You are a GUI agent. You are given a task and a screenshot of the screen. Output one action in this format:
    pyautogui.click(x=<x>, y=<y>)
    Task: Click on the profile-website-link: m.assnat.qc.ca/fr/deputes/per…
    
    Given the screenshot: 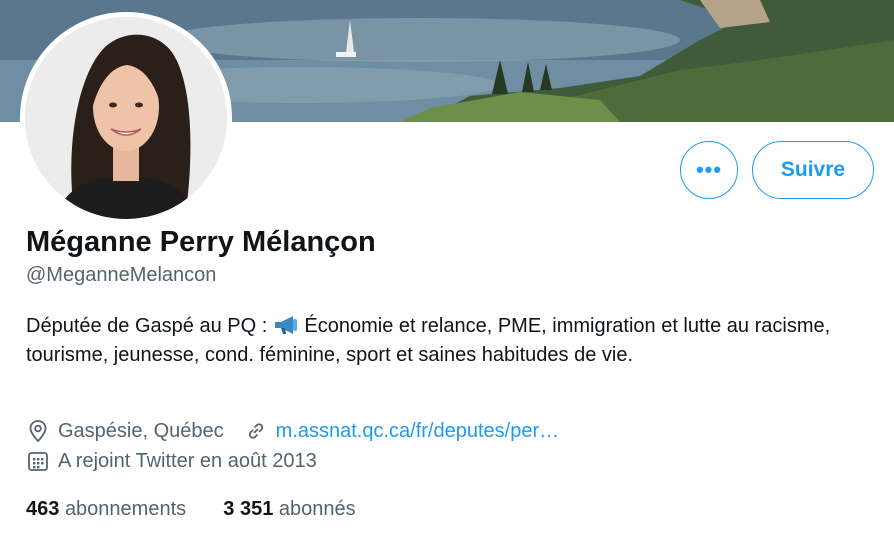 What is the action you would take?
    pyautogui.click(x=417, y=431)
    